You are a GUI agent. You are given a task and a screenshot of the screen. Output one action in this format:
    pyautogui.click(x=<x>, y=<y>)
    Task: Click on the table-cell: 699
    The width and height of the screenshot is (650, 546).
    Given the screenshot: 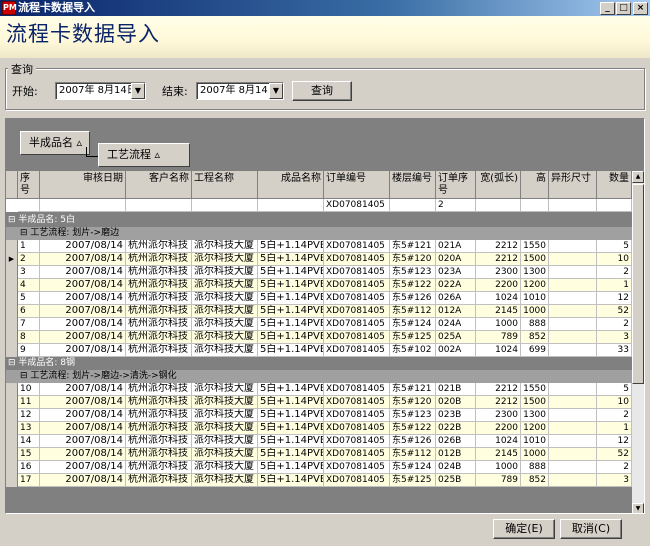 What is the action you would take?
    pyautogui.click(x=535, y=350)
    